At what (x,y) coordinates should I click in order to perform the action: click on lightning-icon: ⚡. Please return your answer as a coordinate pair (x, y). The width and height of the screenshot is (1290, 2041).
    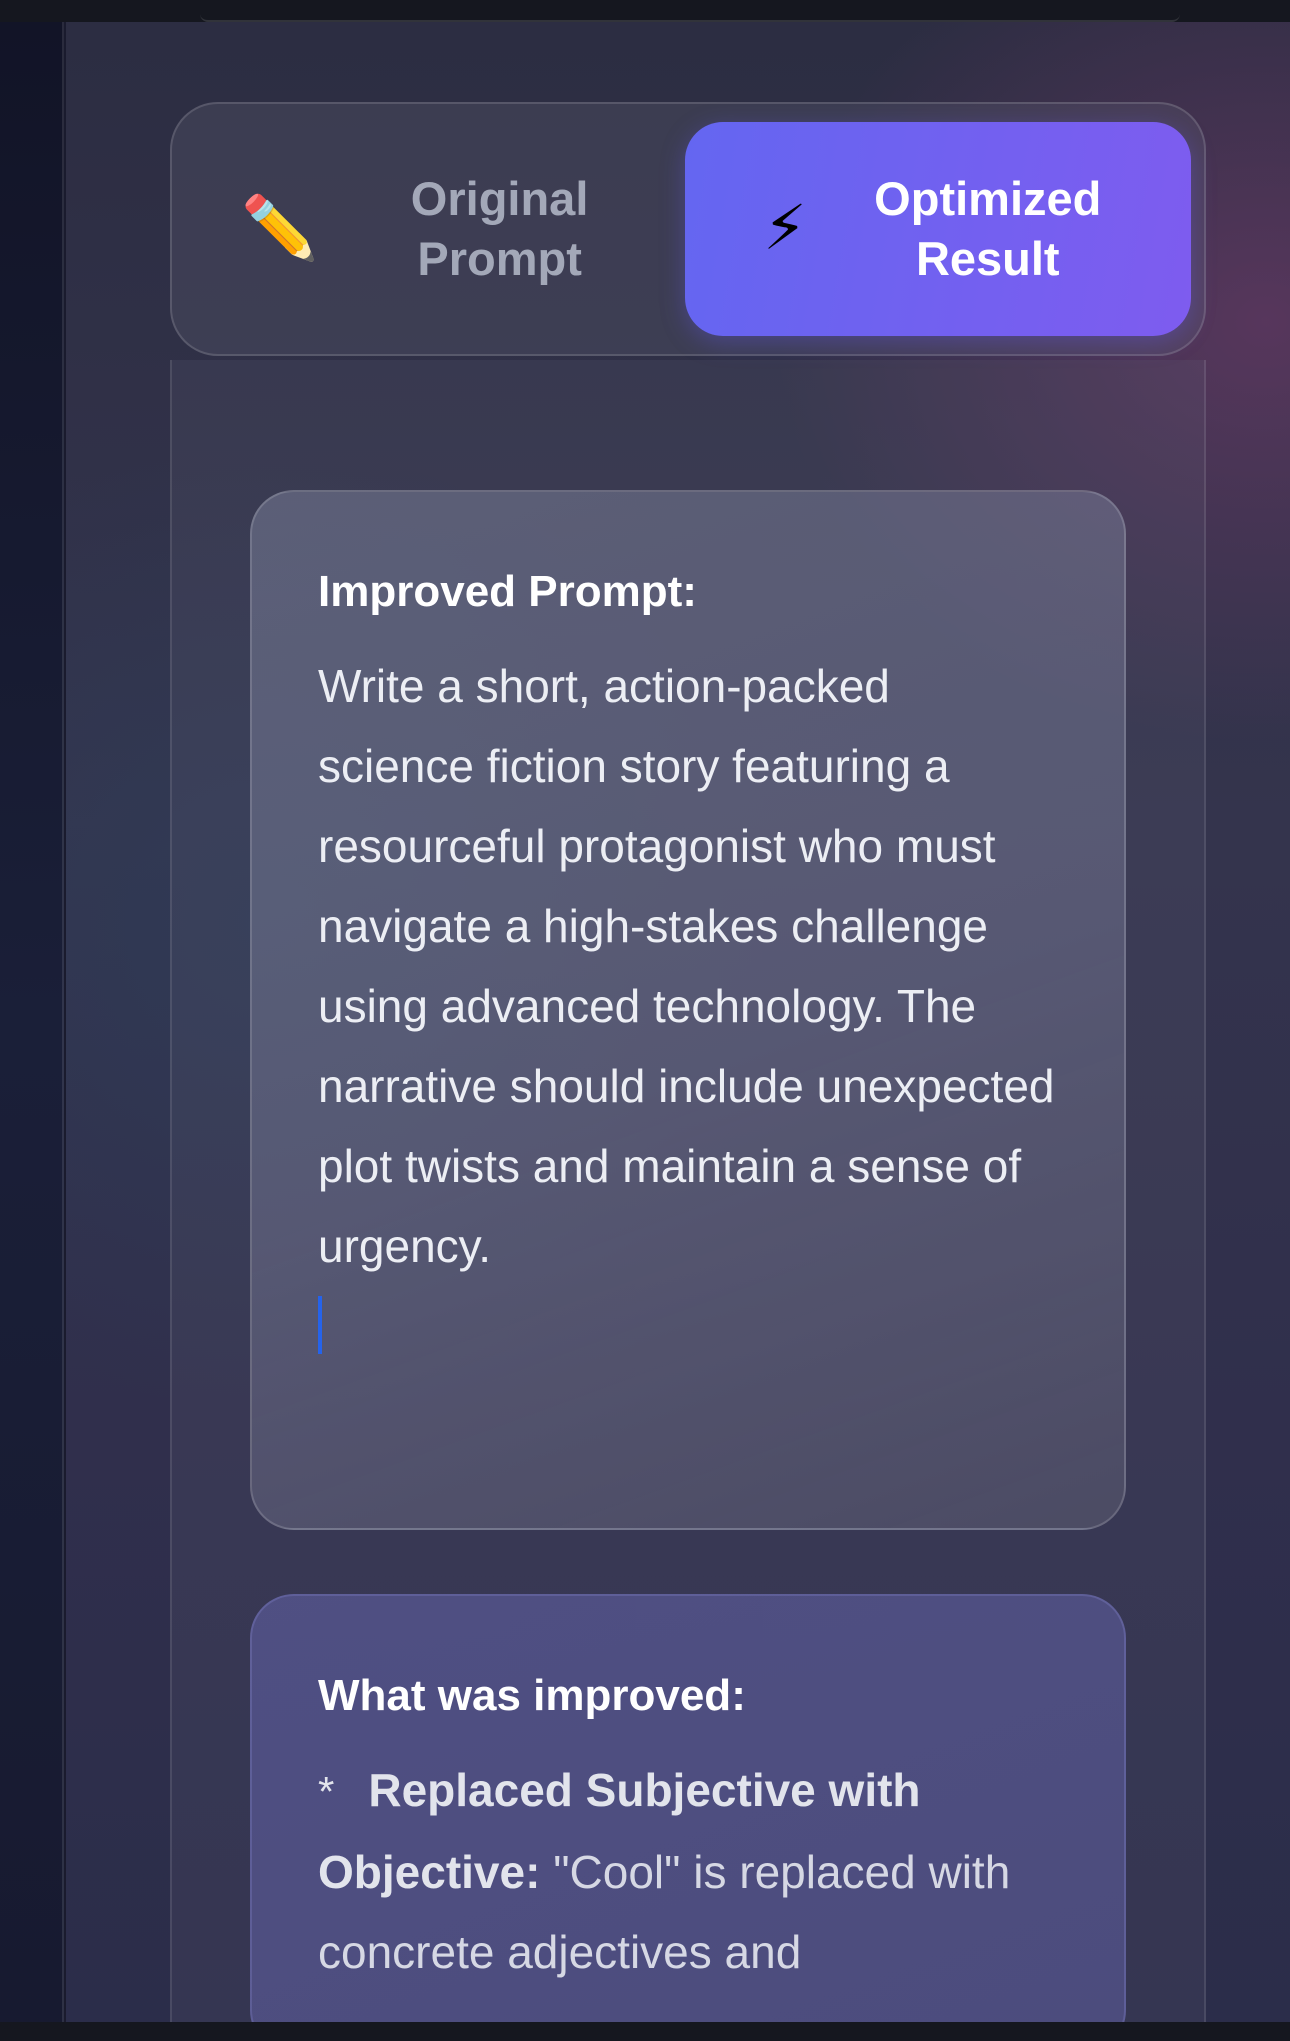
    Looking at the image, I should click on (785, 228).